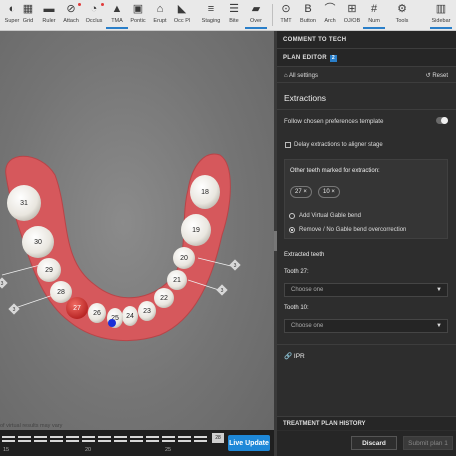  What do you see at coordinates (366, 40) in the screenshot?
I see `comment-to-tech-header: COMMENT TO TECH` at bounding box center [366, 40].